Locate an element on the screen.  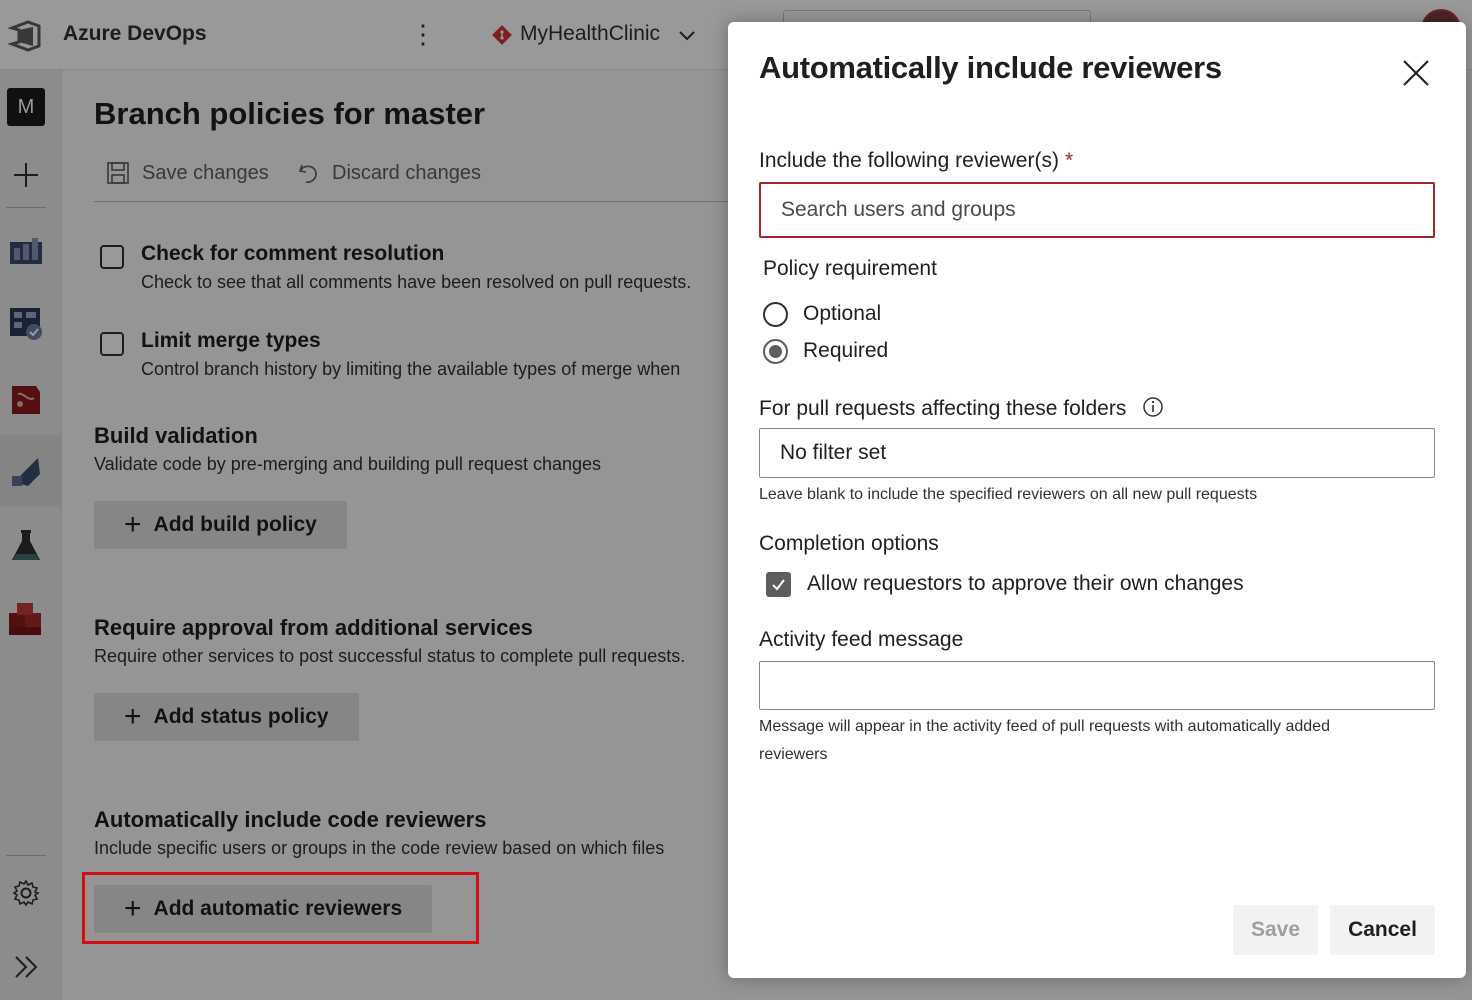
checkmark-icon is located at coordinates (778, 584).